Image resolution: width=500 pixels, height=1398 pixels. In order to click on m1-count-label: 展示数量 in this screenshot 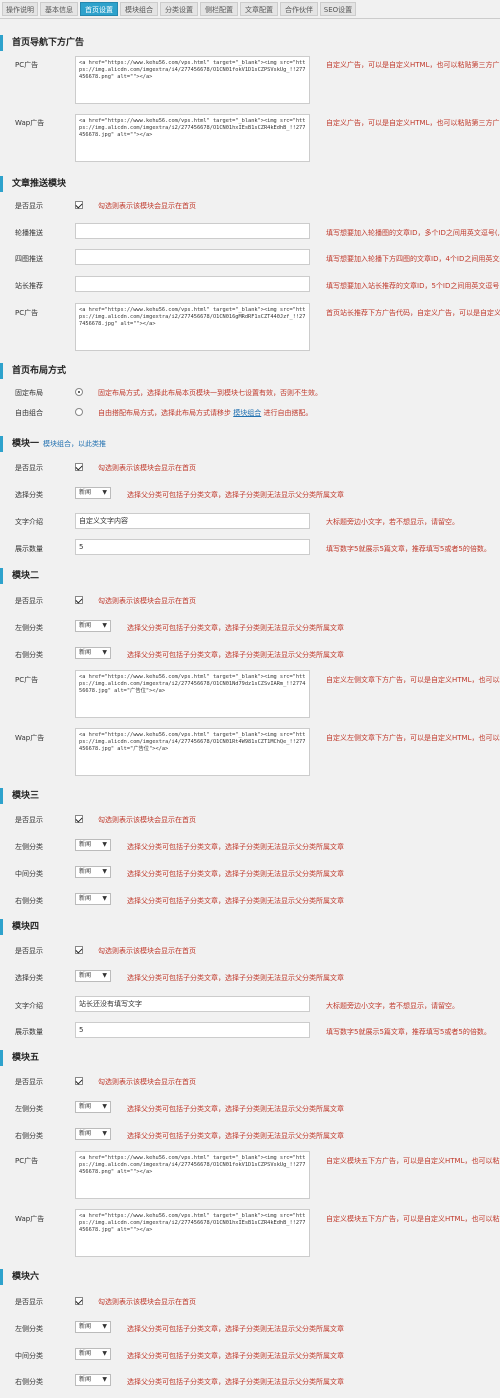, I will do `click(29, 549)`.